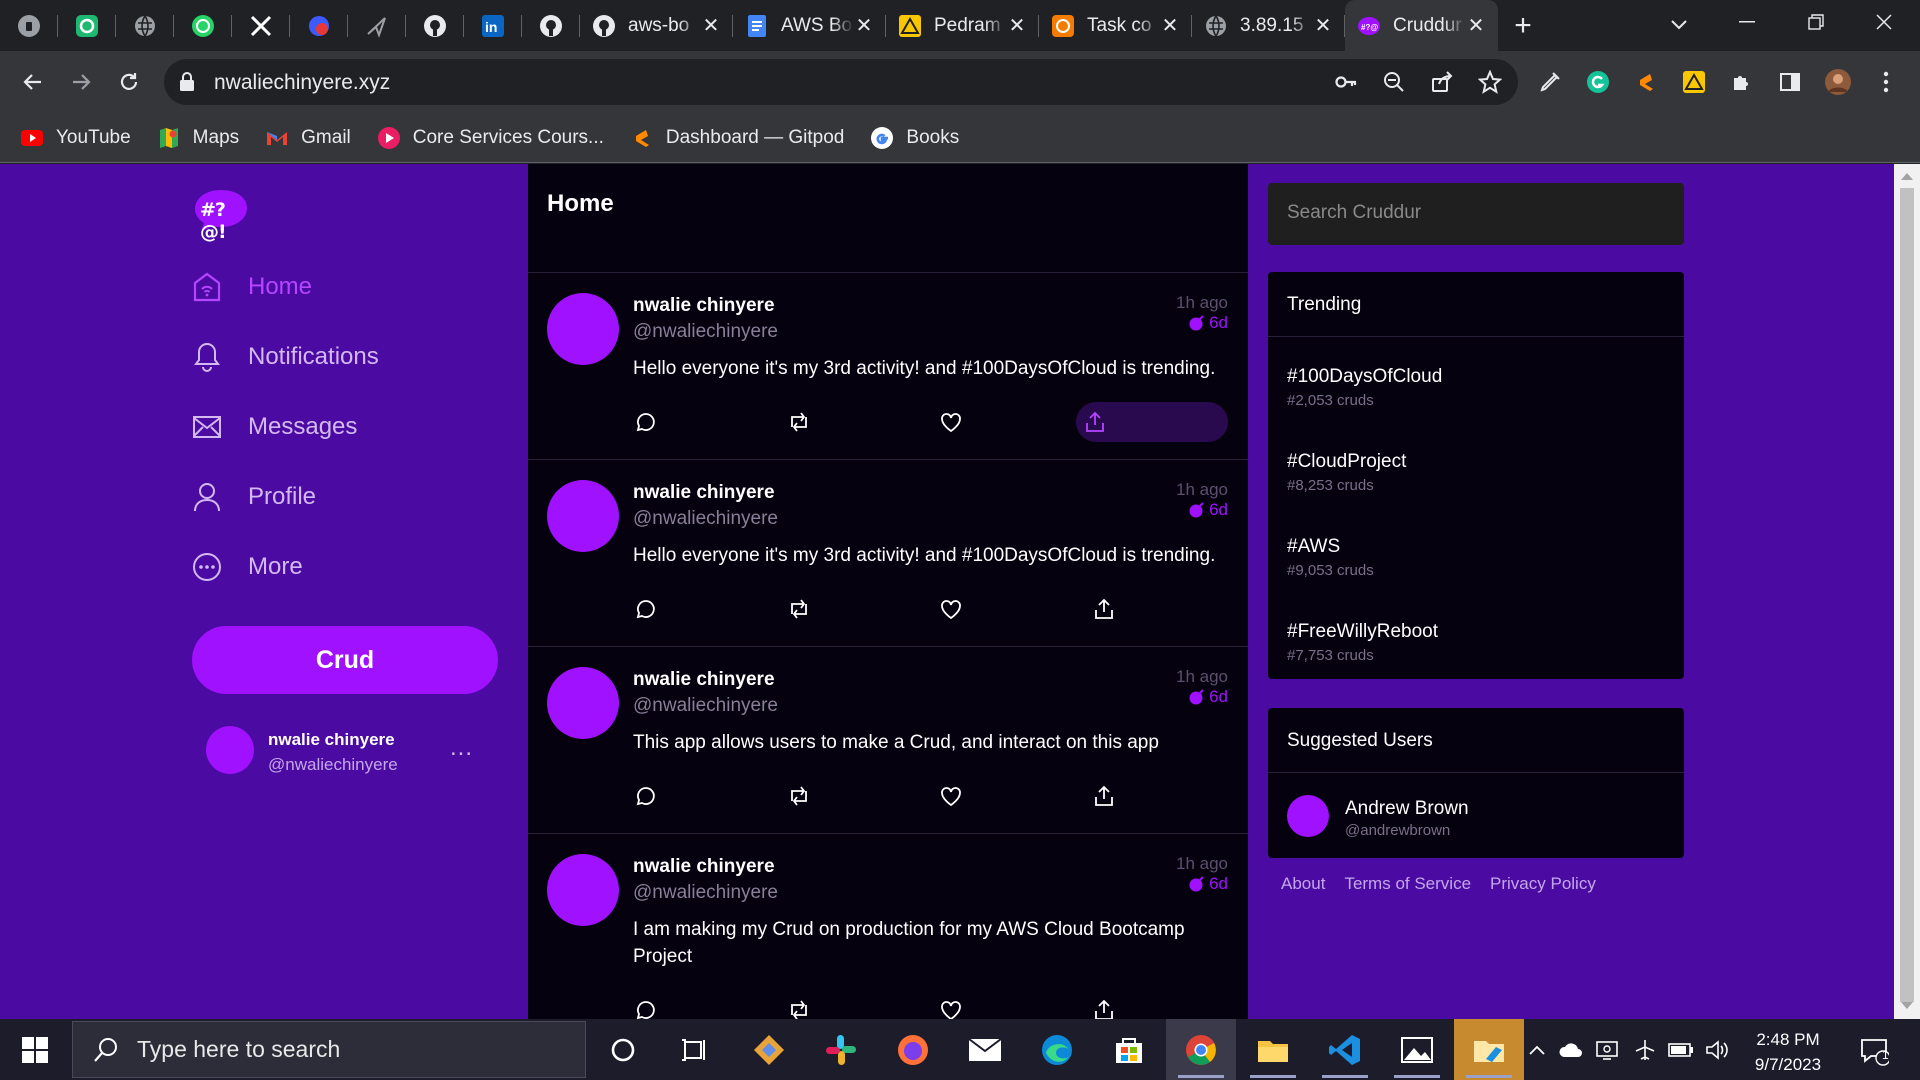 This screenshot has width=1920, height=1080. What do you see at coordinates (695, 1049) in the screenshot?
I see `task-view-button` at bounding box center [695, 1049].